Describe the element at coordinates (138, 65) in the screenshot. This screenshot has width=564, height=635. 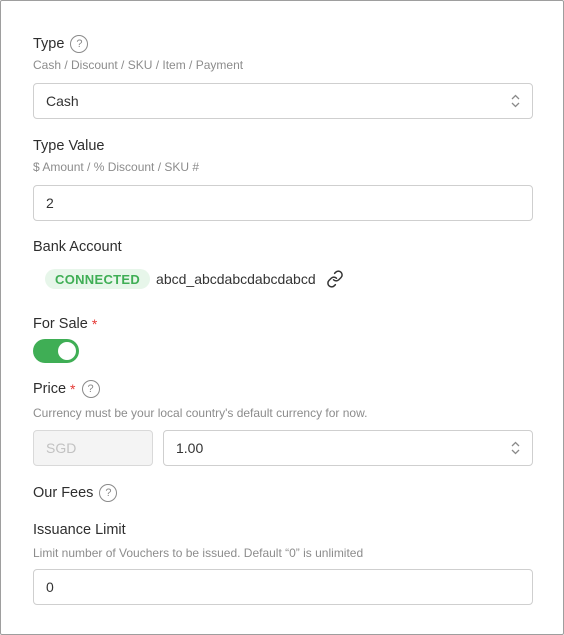
I see `type-hint: Cash / Discount / SKU / Item / Payment` at that location.